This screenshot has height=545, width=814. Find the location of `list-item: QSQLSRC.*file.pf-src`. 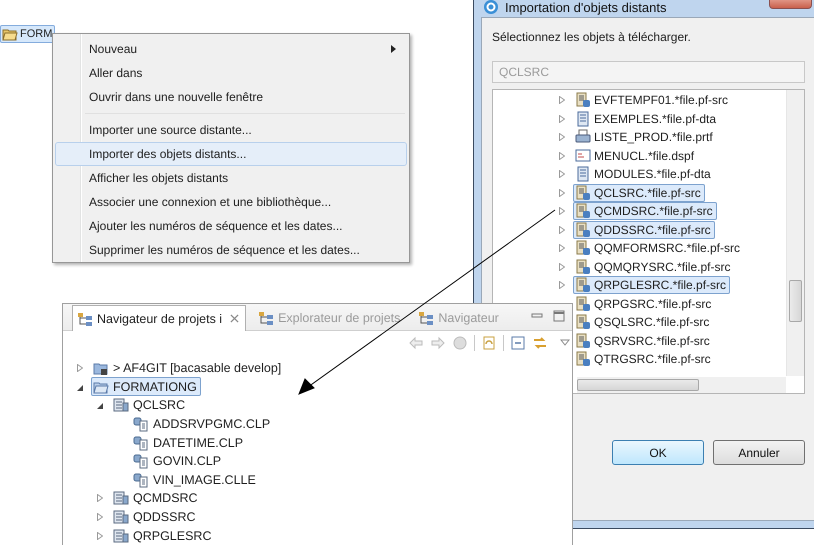

list-item: QSQLSRC.*file.pf-src is located at coordinates (643, 322).